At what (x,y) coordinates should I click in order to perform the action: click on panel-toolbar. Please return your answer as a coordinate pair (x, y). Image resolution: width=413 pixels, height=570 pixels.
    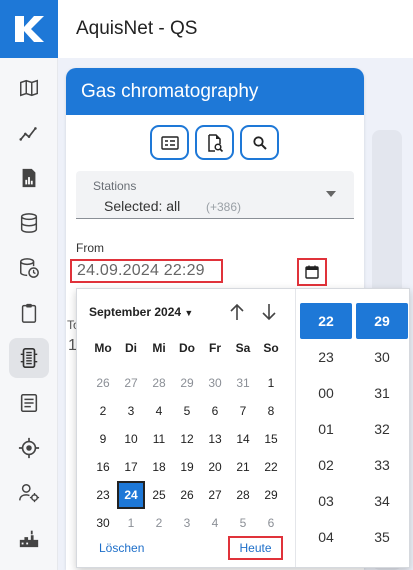
    Looking at the image, I should click on (214, 142).